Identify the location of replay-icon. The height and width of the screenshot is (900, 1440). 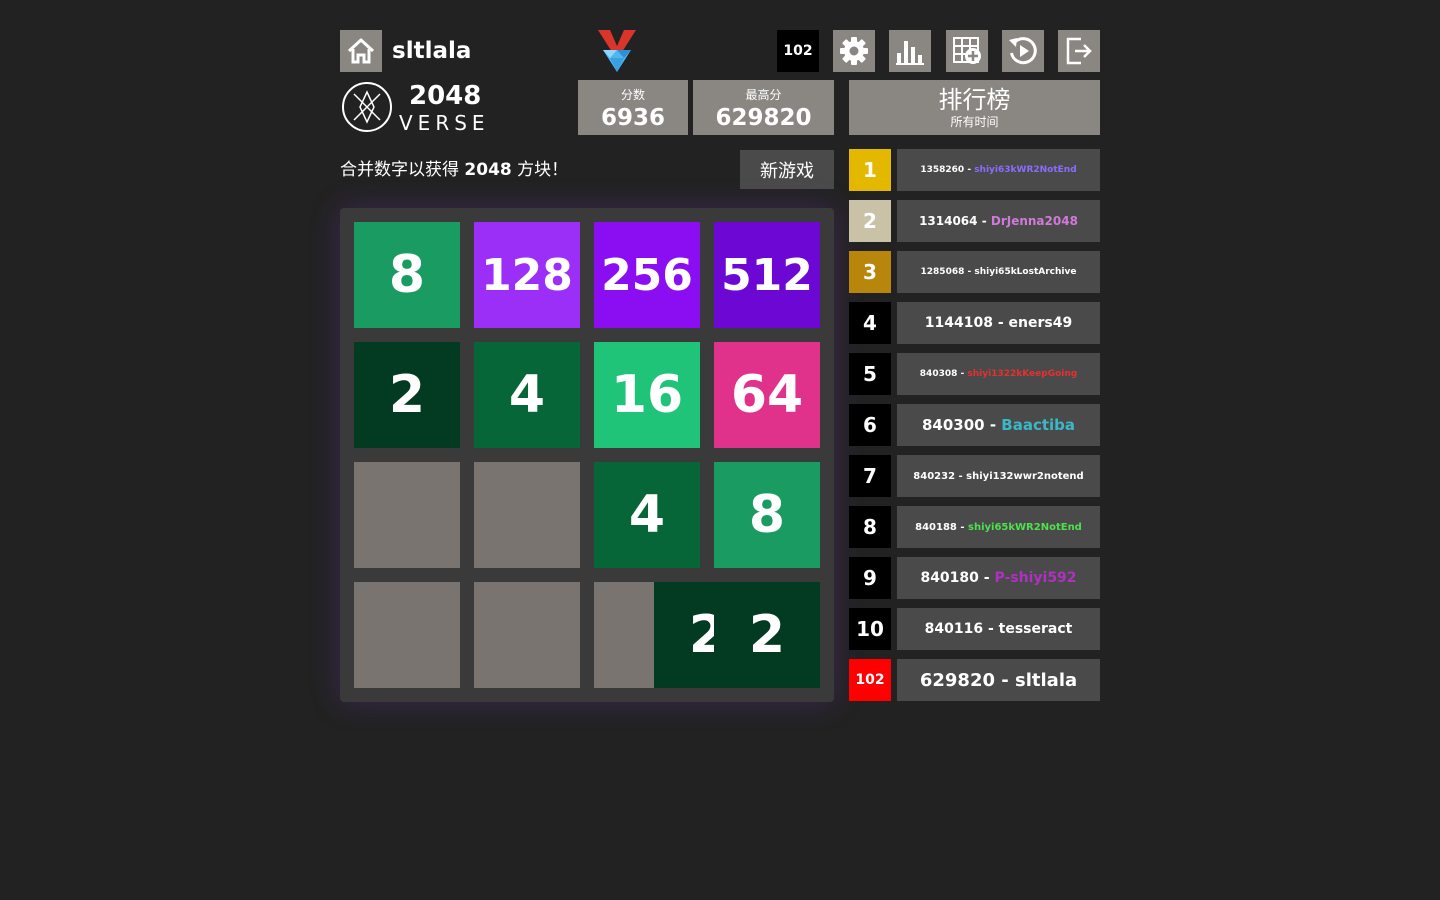
(1023, 51).